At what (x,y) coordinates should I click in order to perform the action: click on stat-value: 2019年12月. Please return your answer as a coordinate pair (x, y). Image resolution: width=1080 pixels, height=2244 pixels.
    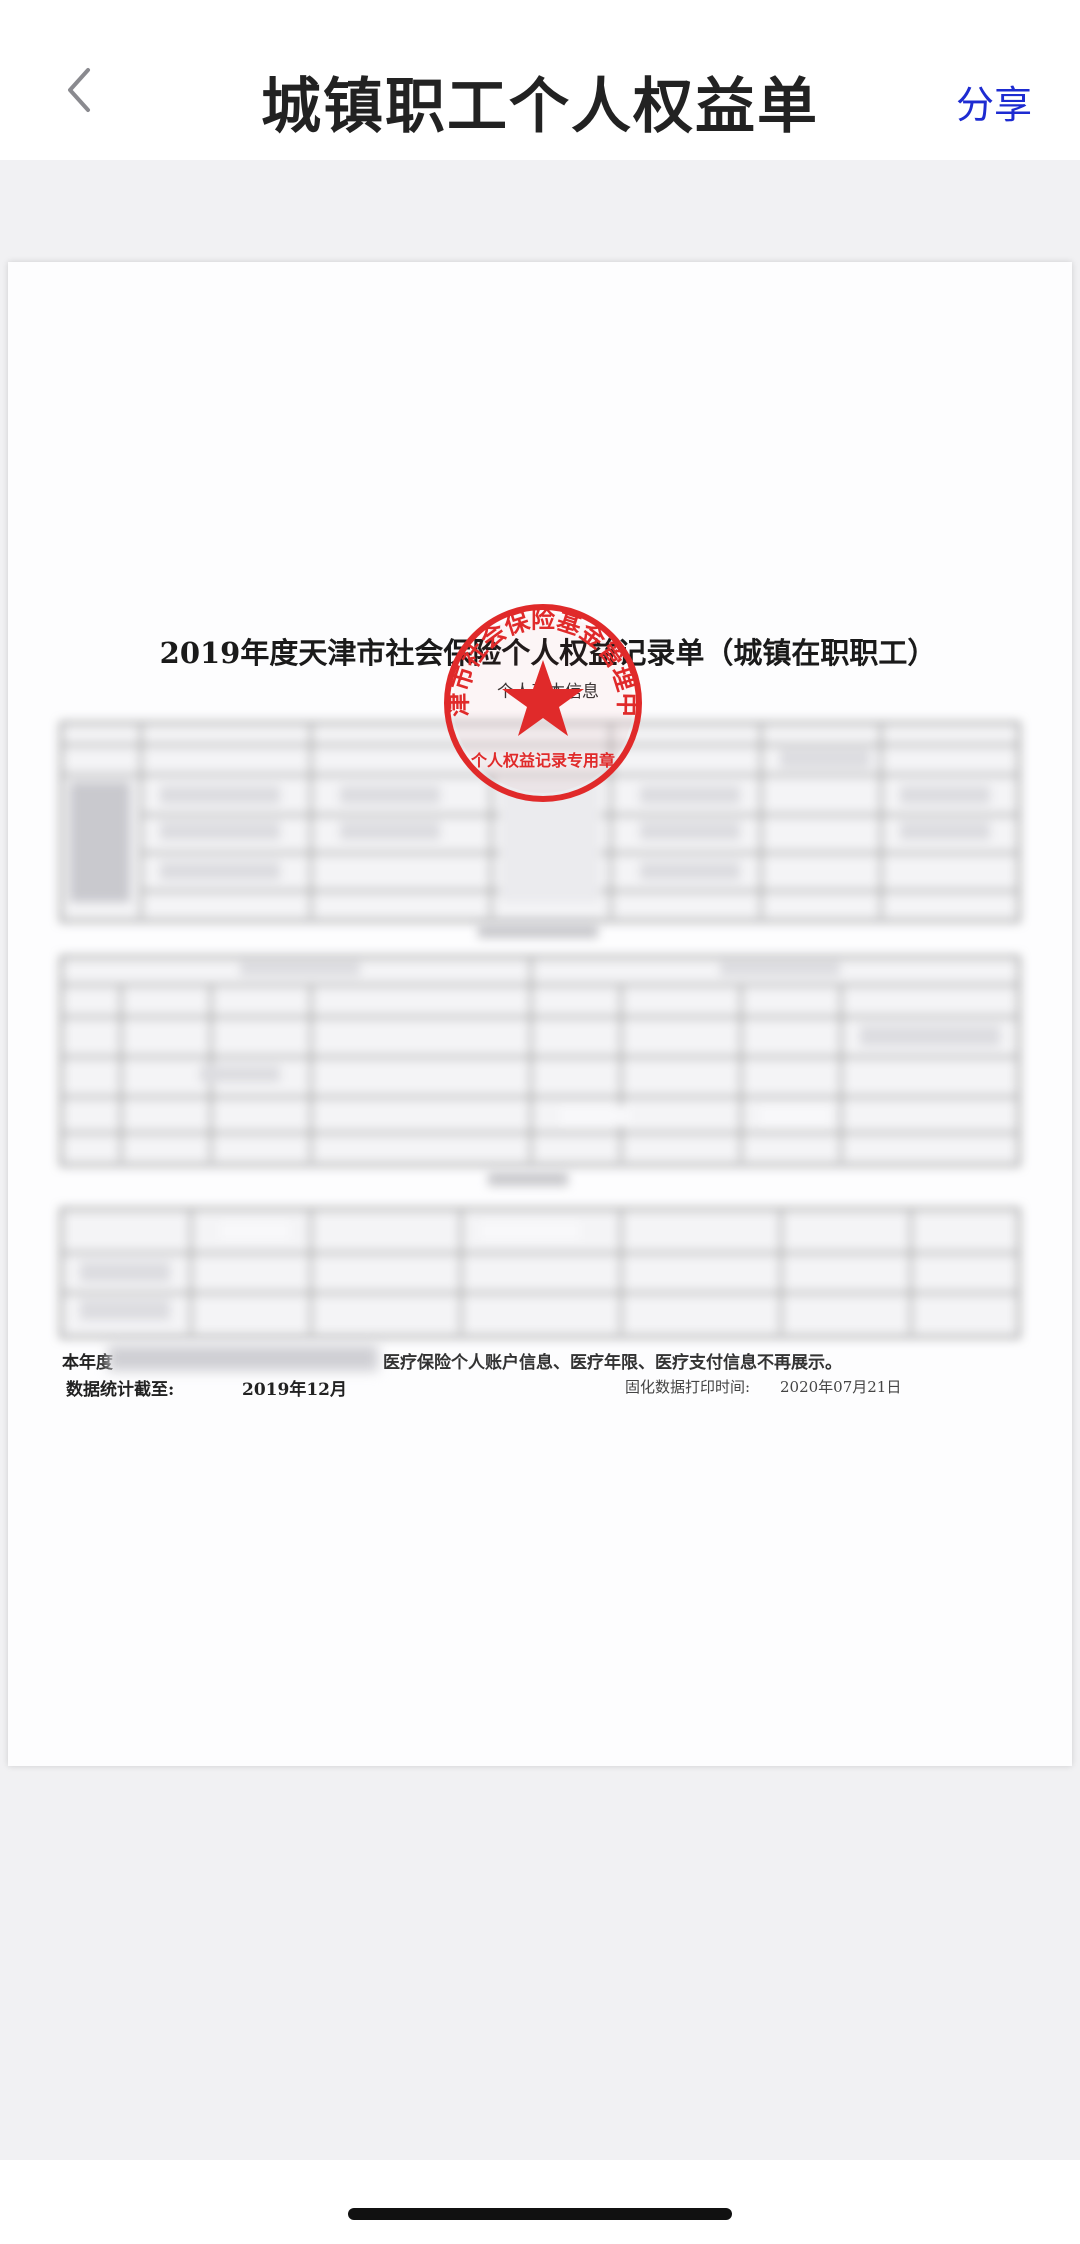
    Looking at the image, I should click on (294, 1390).